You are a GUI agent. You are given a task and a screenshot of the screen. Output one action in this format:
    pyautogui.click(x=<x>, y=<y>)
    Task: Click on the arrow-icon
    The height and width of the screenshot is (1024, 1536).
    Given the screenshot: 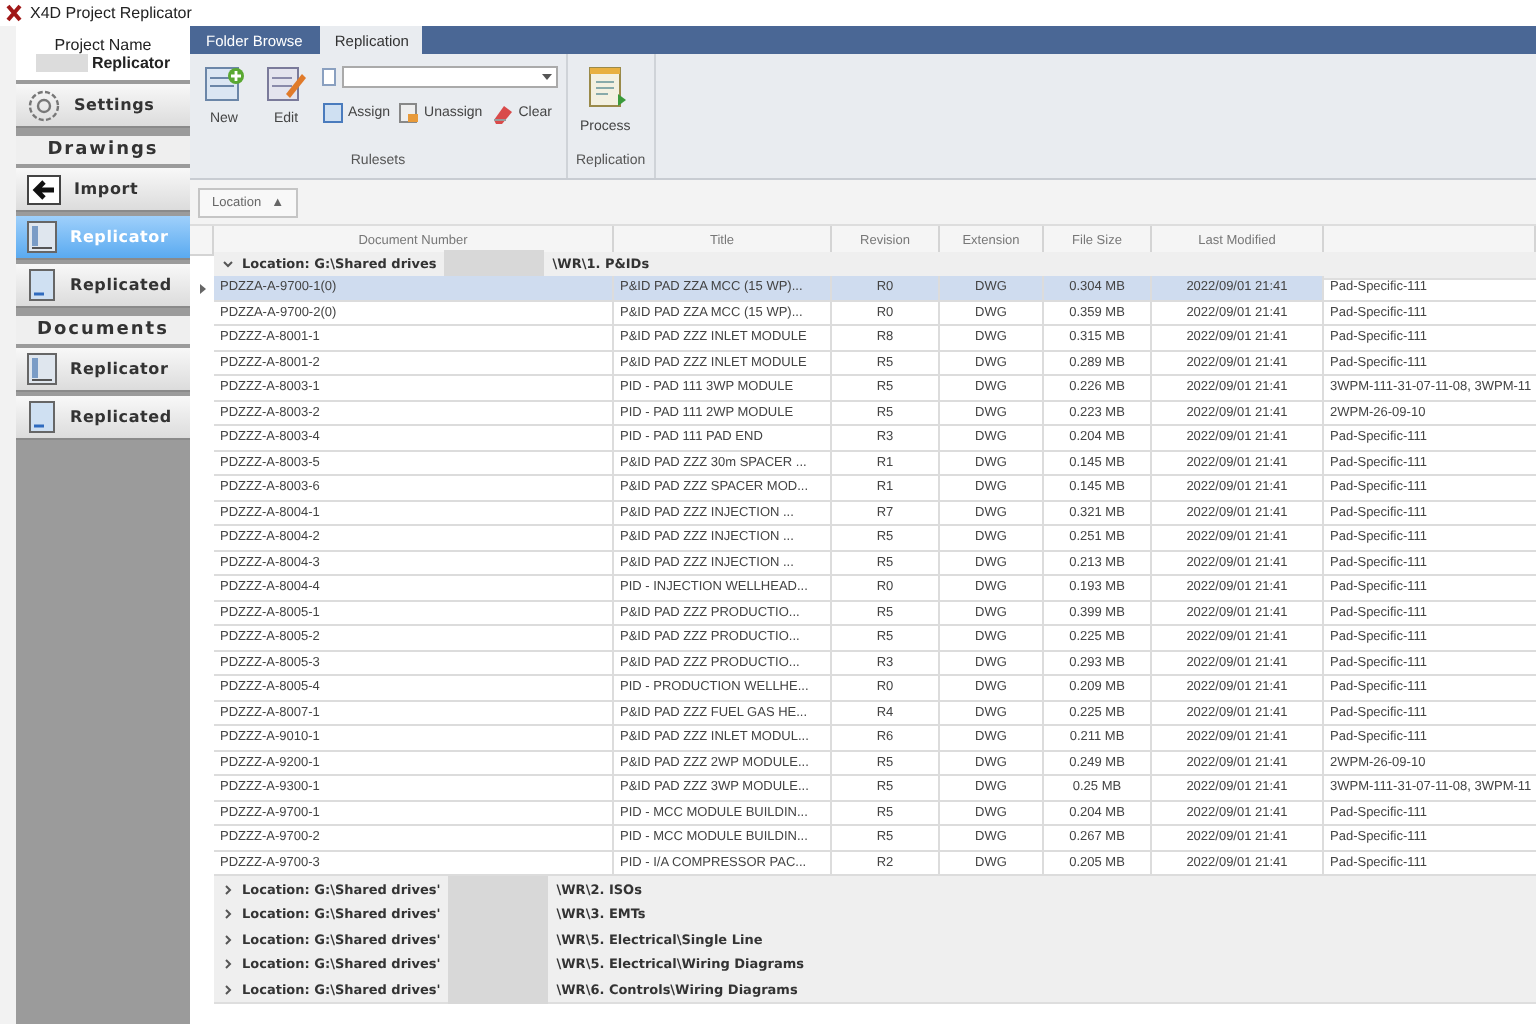 What is the action you would take?
    pyautogui.click(x=44, y=189)
    